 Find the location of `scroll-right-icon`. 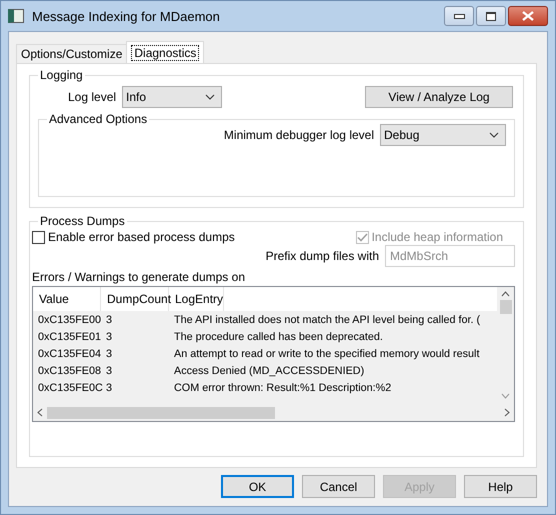

scroll-right-icon is located at coordinates (507, 412).